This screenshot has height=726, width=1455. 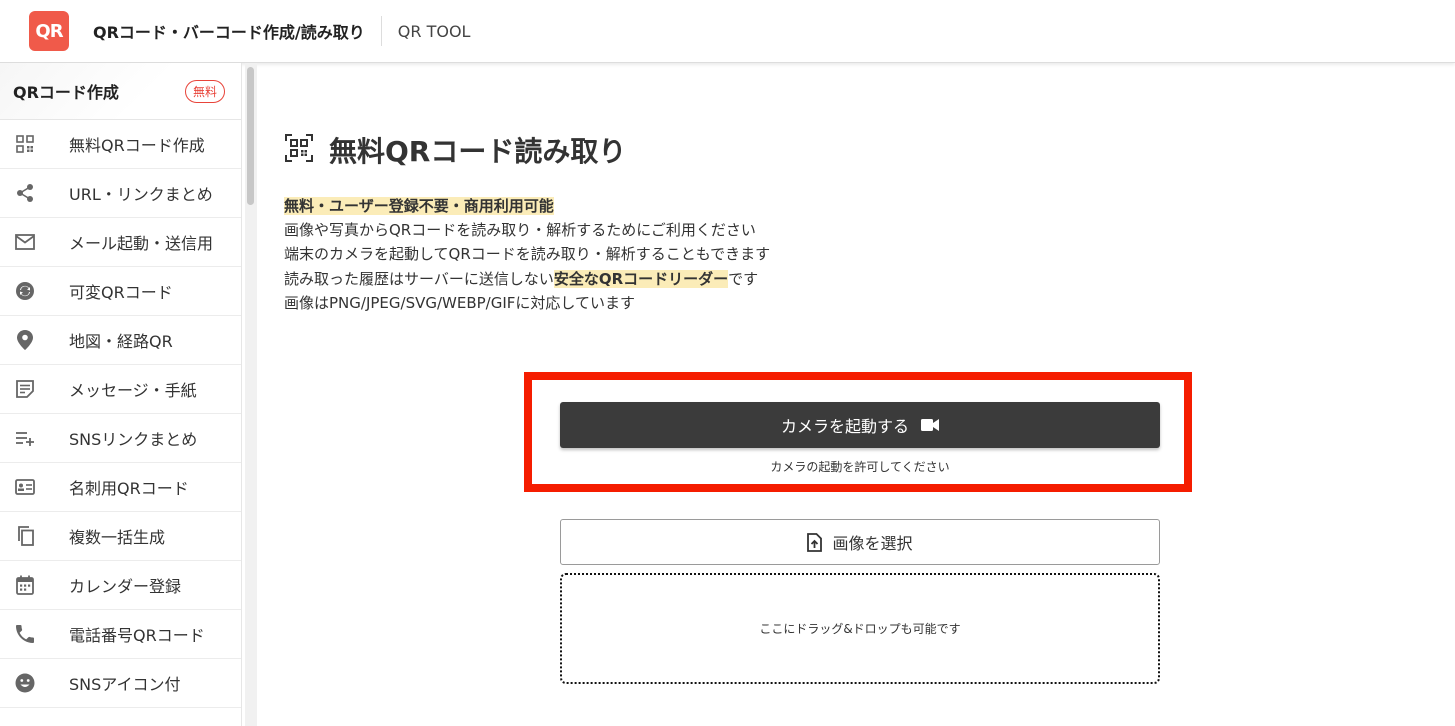 What do you see at coordinates (25, 242) in the screenshot?
I see `mail-icon` at bounding box center [25, 242].